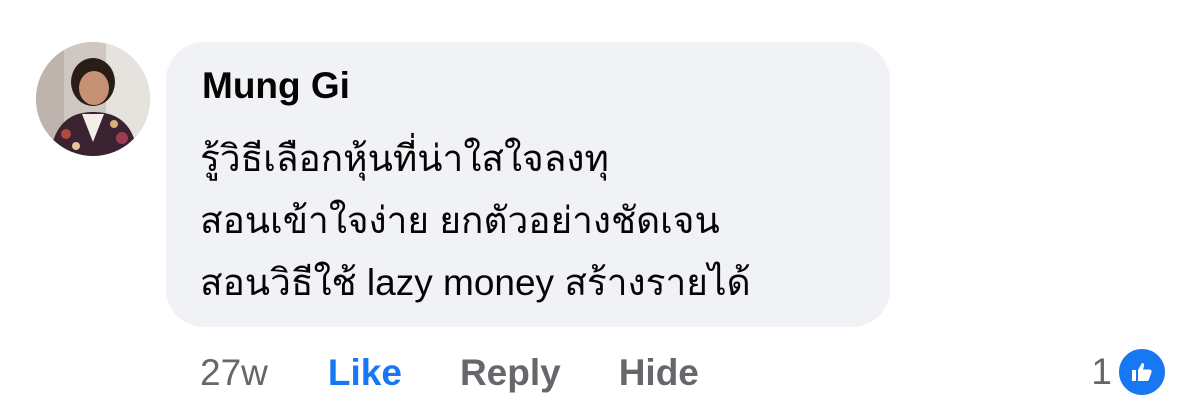  I want to click on thumbs-up-icon, so click(1142, 372).